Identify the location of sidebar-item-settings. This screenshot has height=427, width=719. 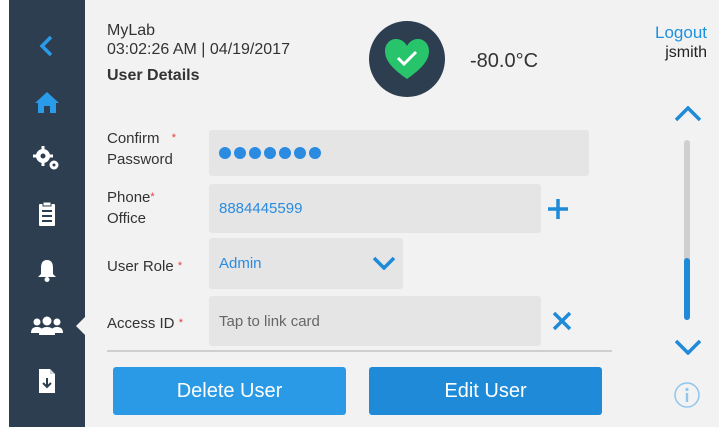
(47, 158).